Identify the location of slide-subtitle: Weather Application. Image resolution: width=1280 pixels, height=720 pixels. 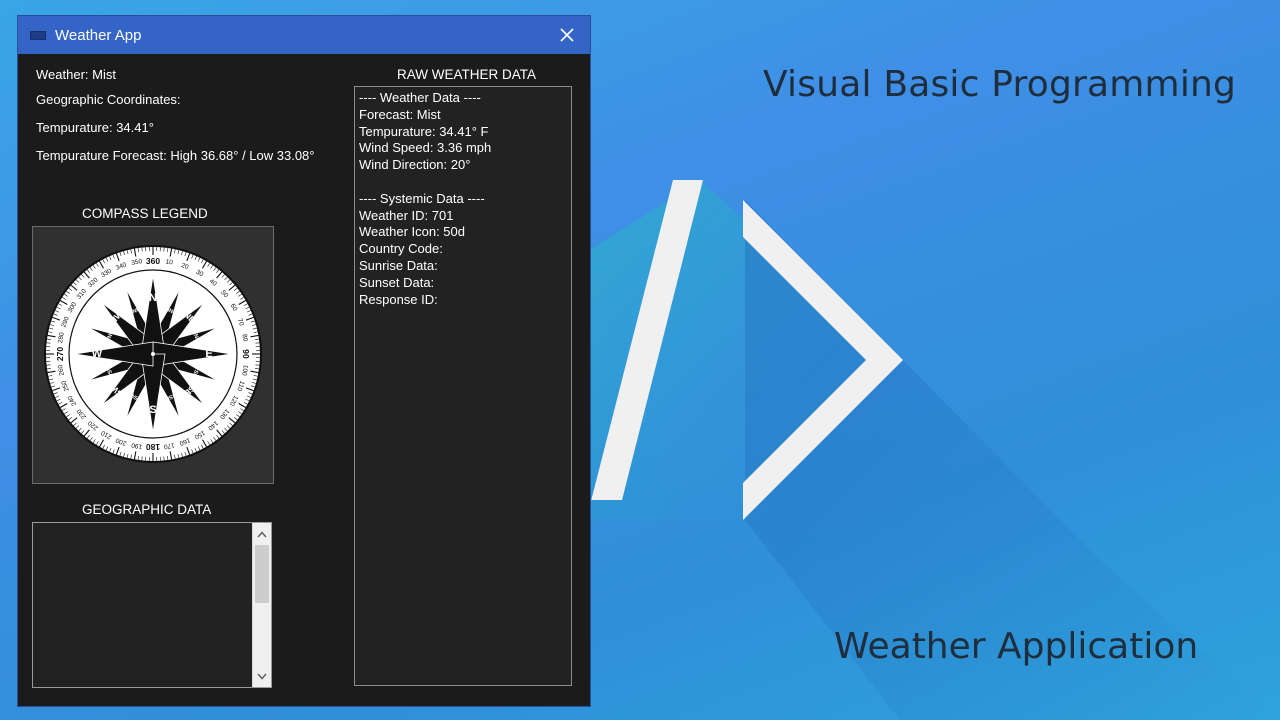
(1016, 646).